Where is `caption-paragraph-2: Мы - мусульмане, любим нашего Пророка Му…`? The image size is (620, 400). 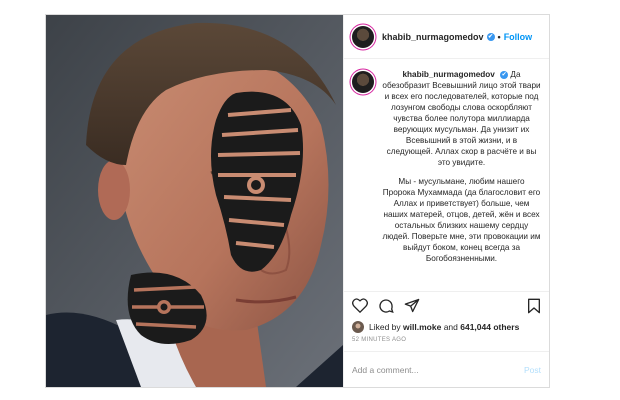
caption-paragraph-2: Мы - мусульмане, любим нашего Пророка Му… is located at coordinates (461, 220).